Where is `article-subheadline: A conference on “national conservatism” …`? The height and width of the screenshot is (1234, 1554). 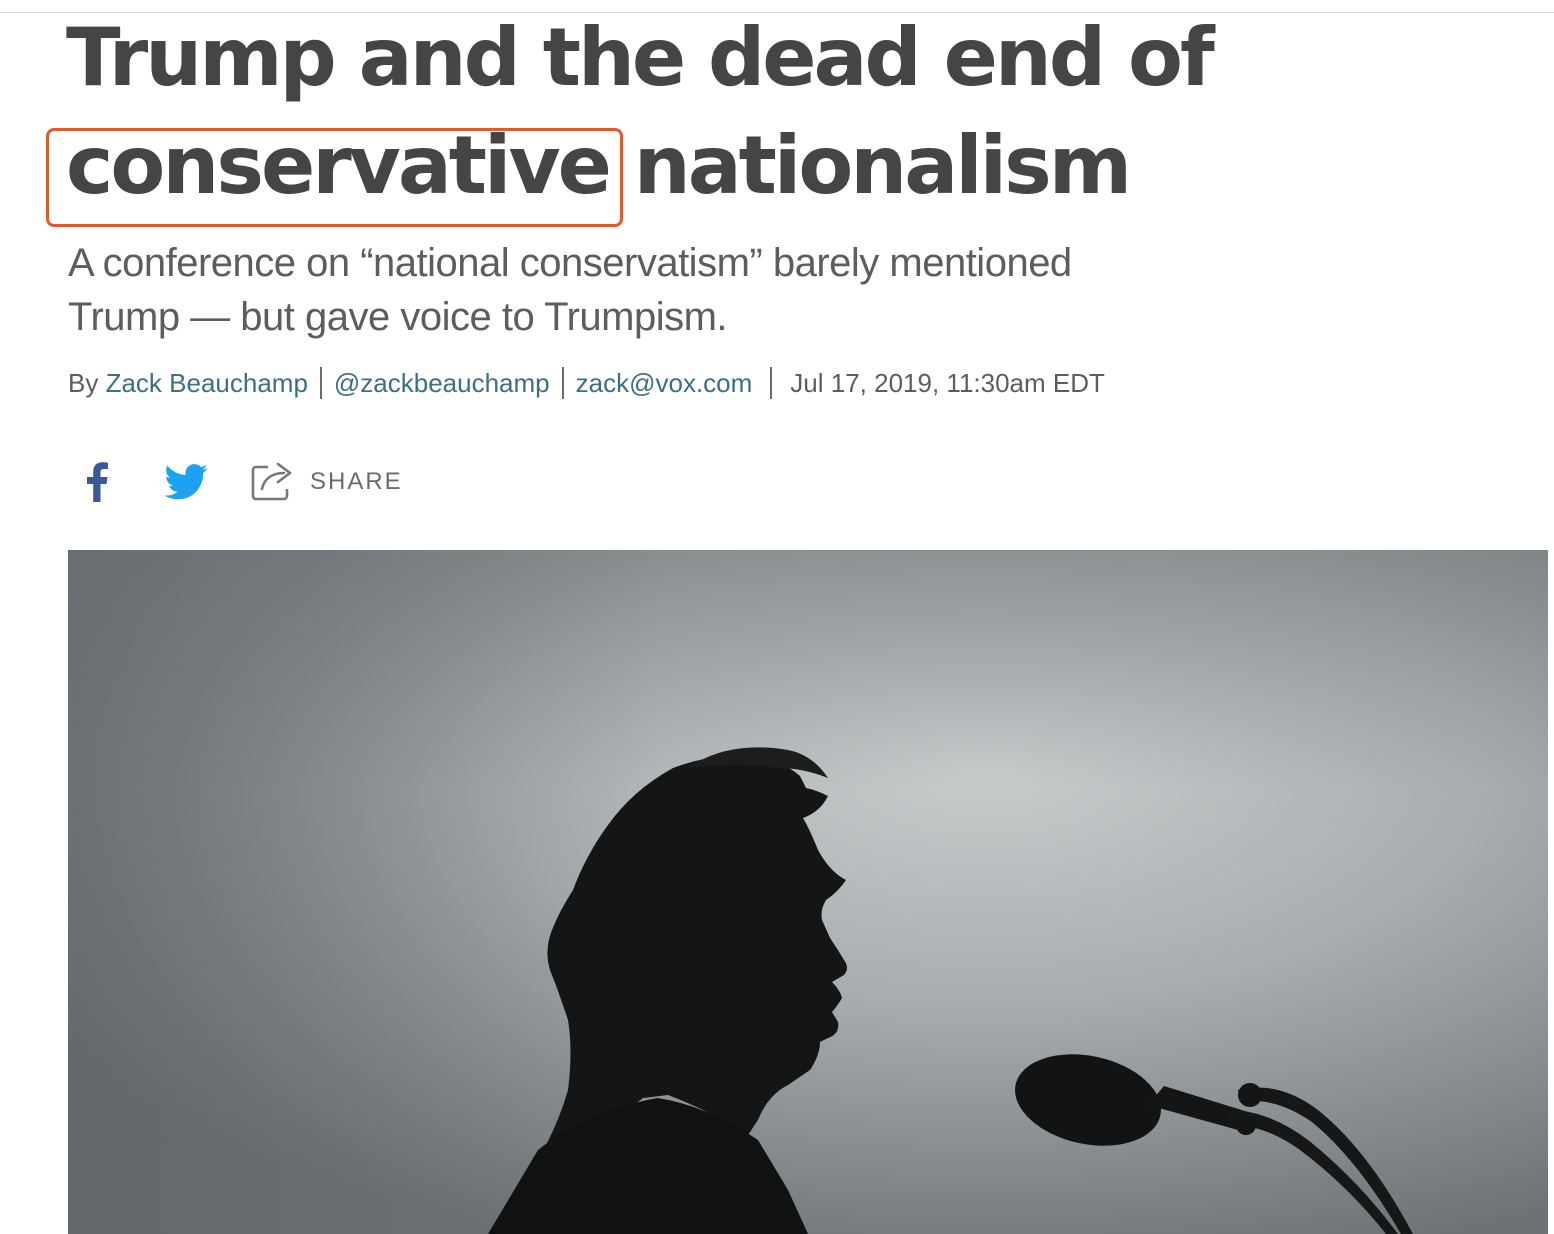
article-subheadline: A conference on “national conservatism” … is located at coordinates (668, 290).